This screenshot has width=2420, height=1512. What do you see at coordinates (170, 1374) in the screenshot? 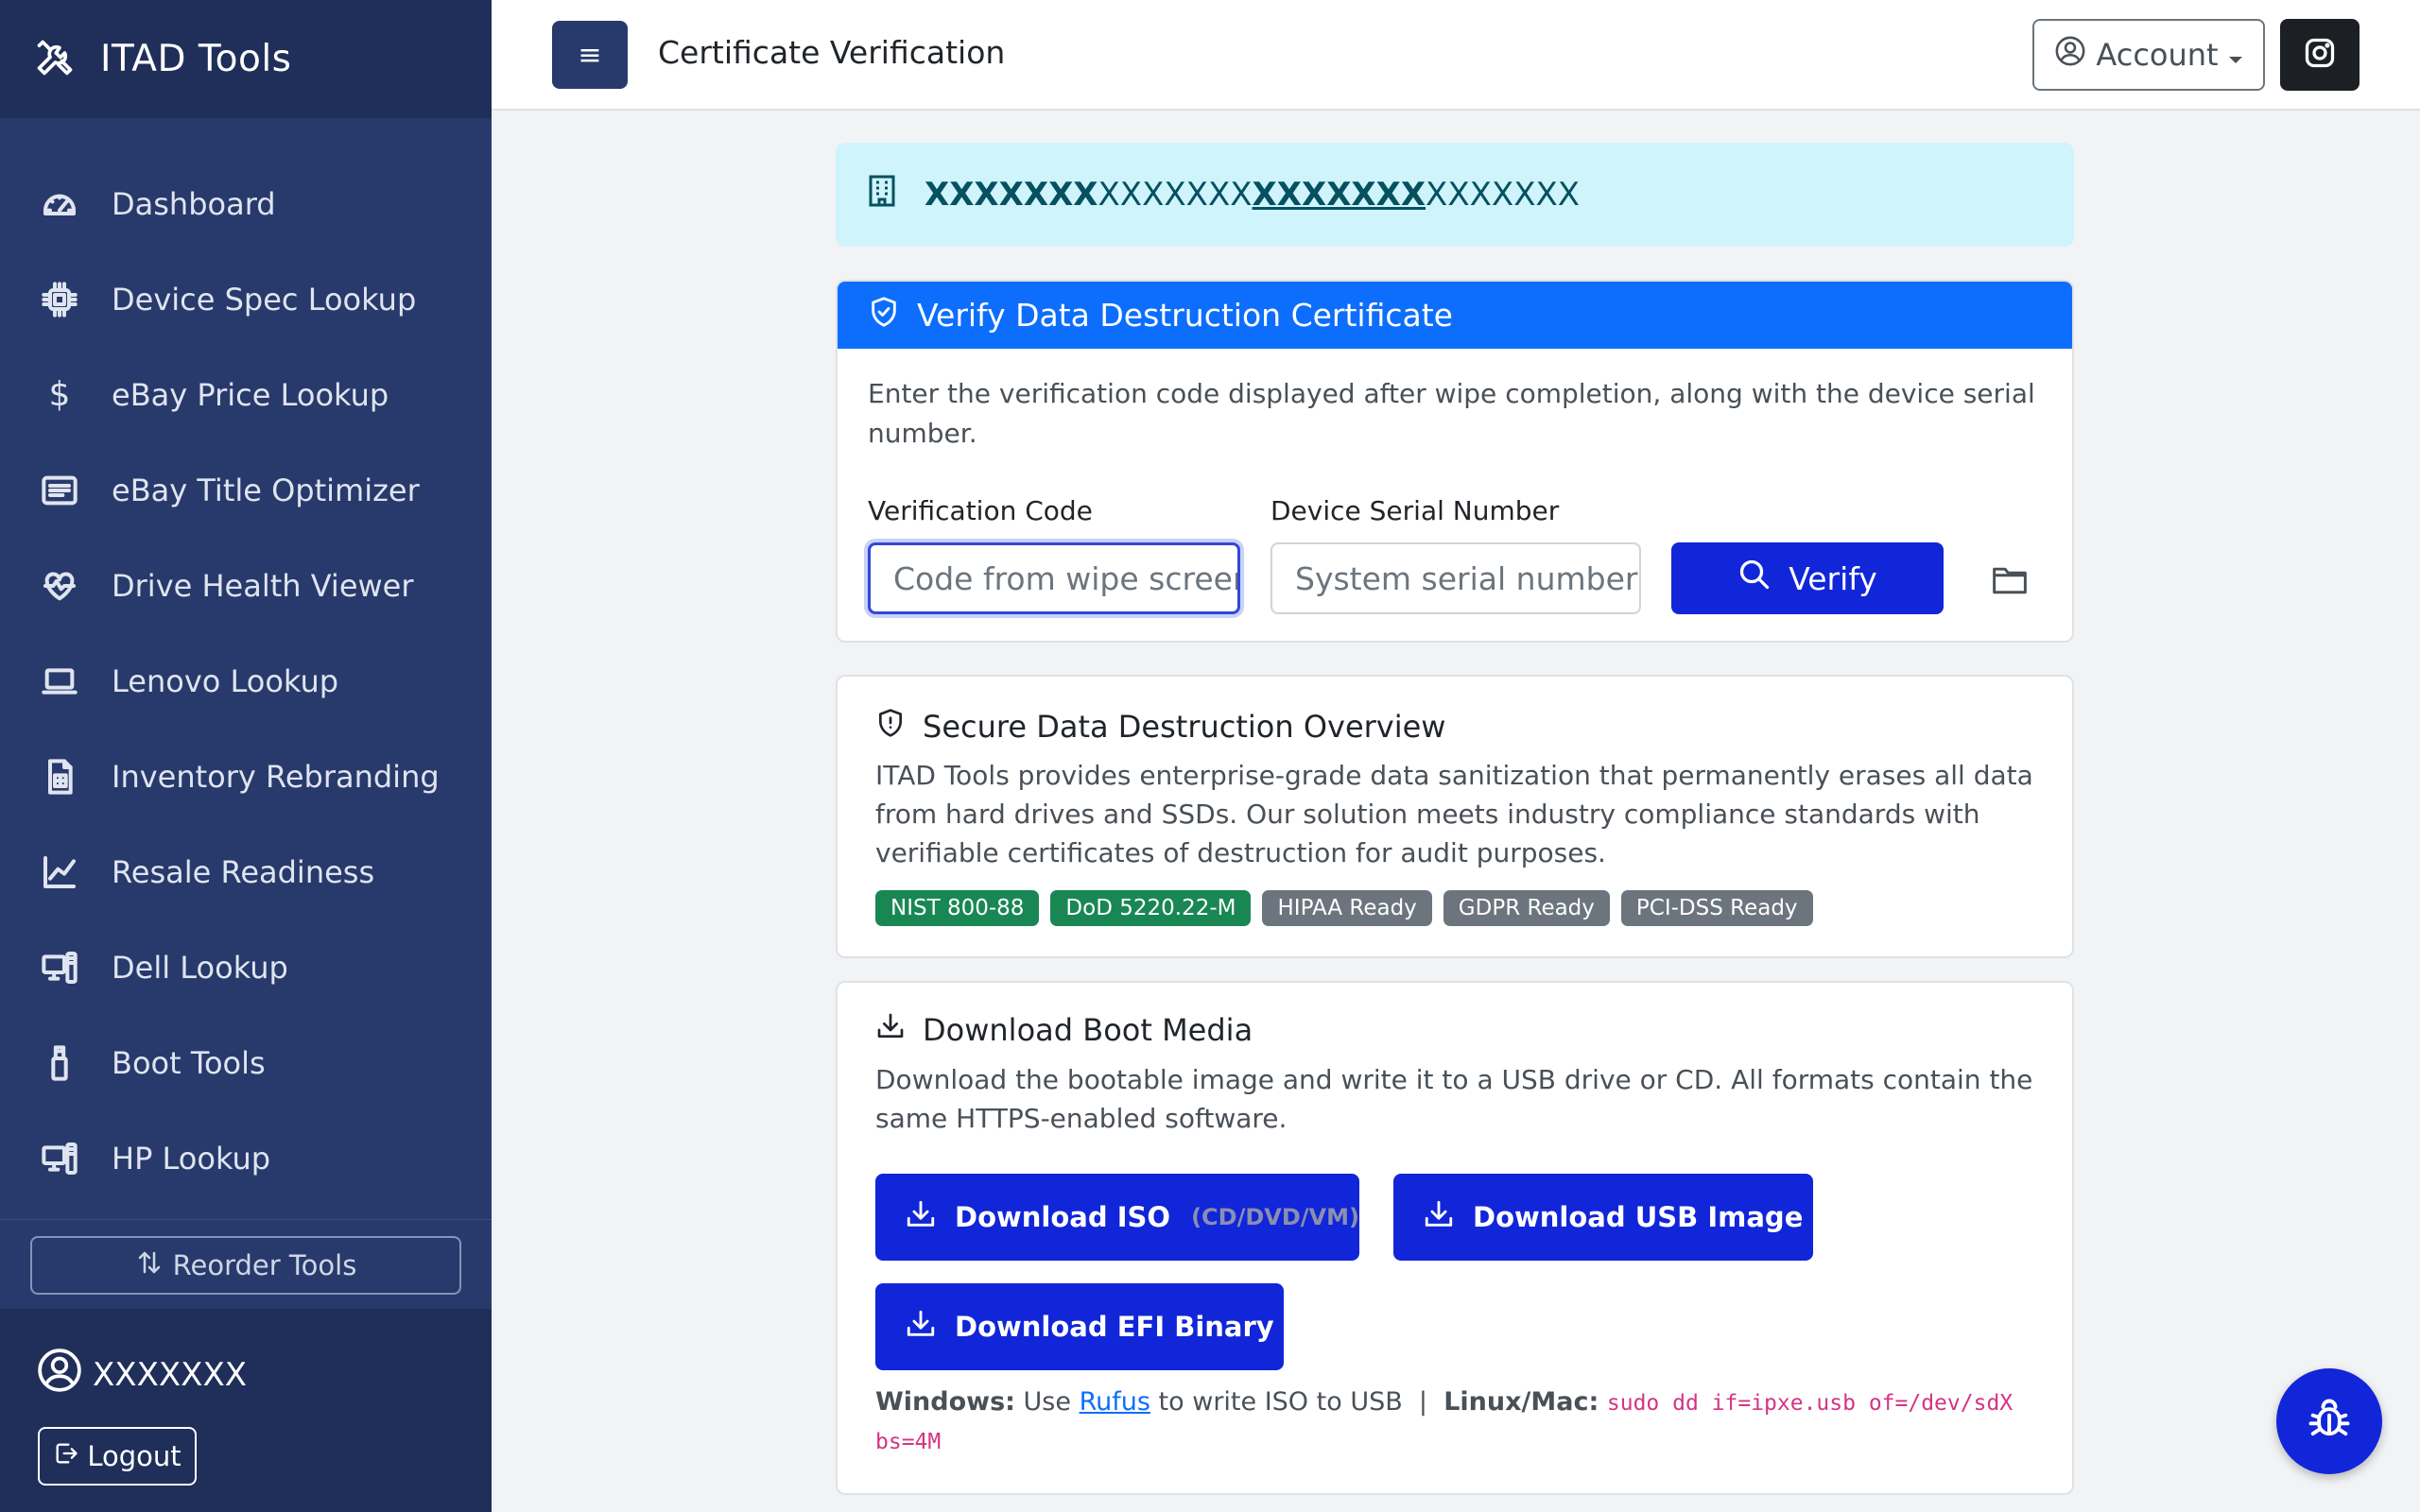
I see `user-name: XXXXXXX` at bounding box center [170, 1374].